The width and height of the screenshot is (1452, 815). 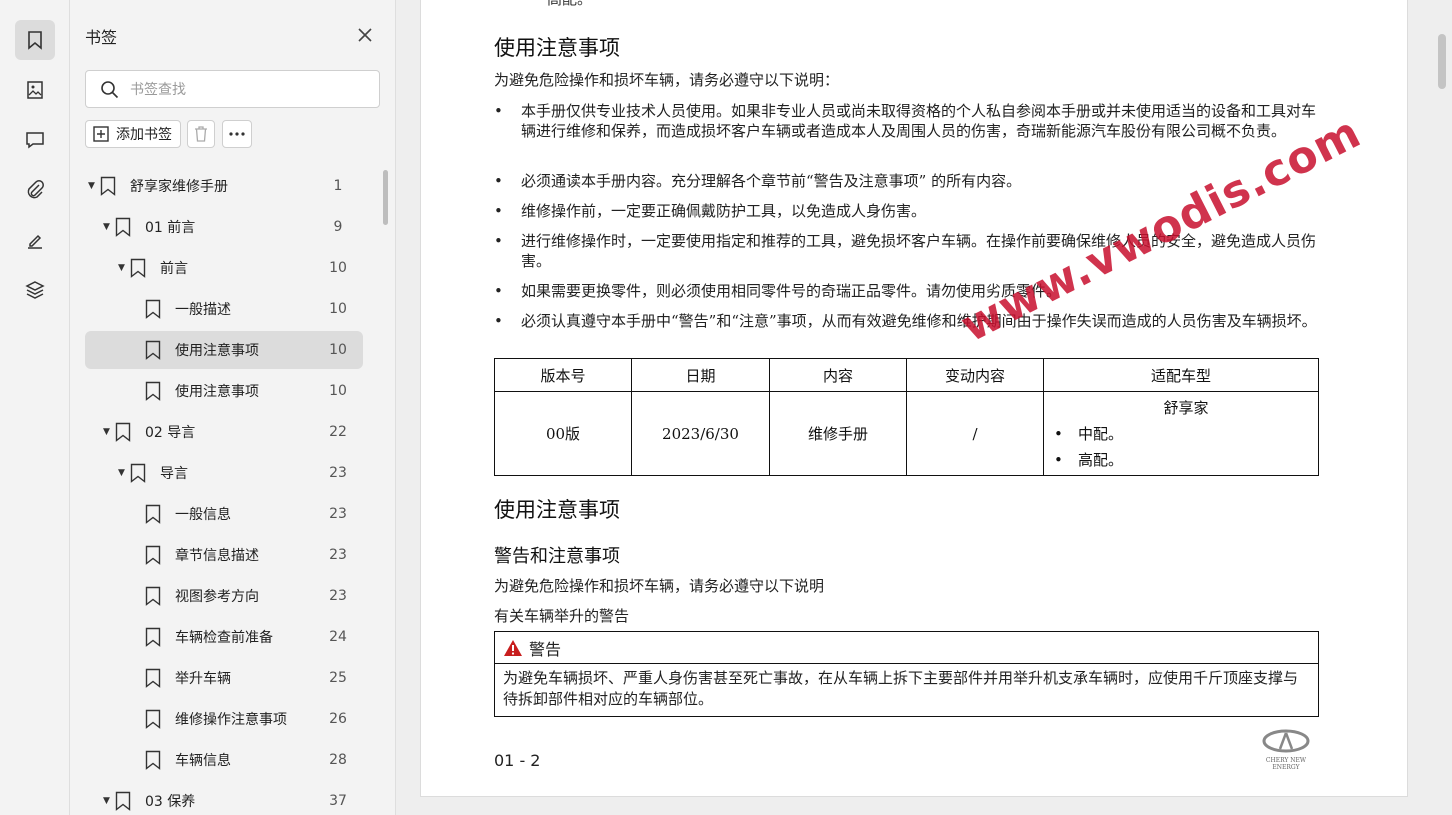 What do you see at coordinates (338, 186) in the screenshot?
I see `bookmark-page-number: 1` at bounding box center [338, 186].